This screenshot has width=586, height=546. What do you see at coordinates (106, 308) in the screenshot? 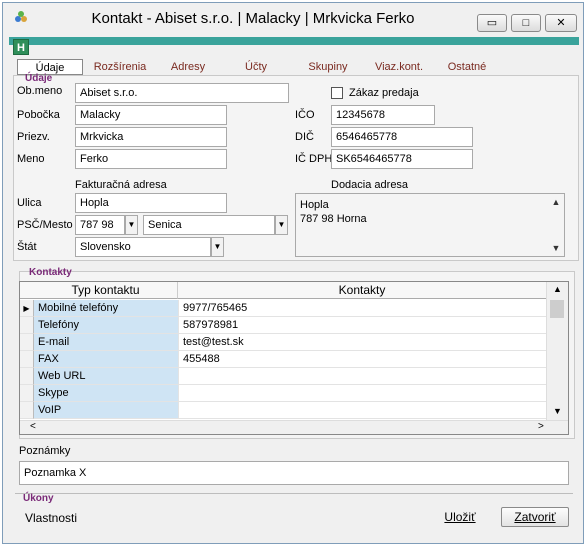
I see `cell-type: Mobilné telefóny` at bounding box center [106, 308].